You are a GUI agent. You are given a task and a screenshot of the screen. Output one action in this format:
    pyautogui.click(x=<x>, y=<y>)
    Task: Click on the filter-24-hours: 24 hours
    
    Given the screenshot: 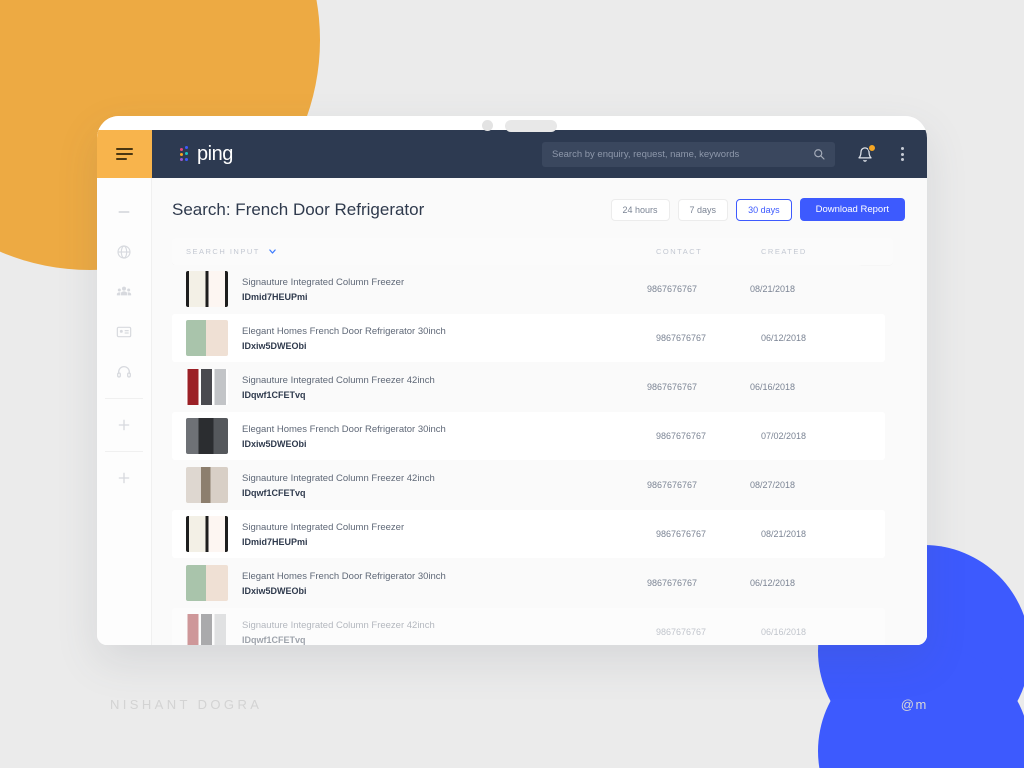 What is the action you would take?
    pyautogui.click(x=640, y=209)
    